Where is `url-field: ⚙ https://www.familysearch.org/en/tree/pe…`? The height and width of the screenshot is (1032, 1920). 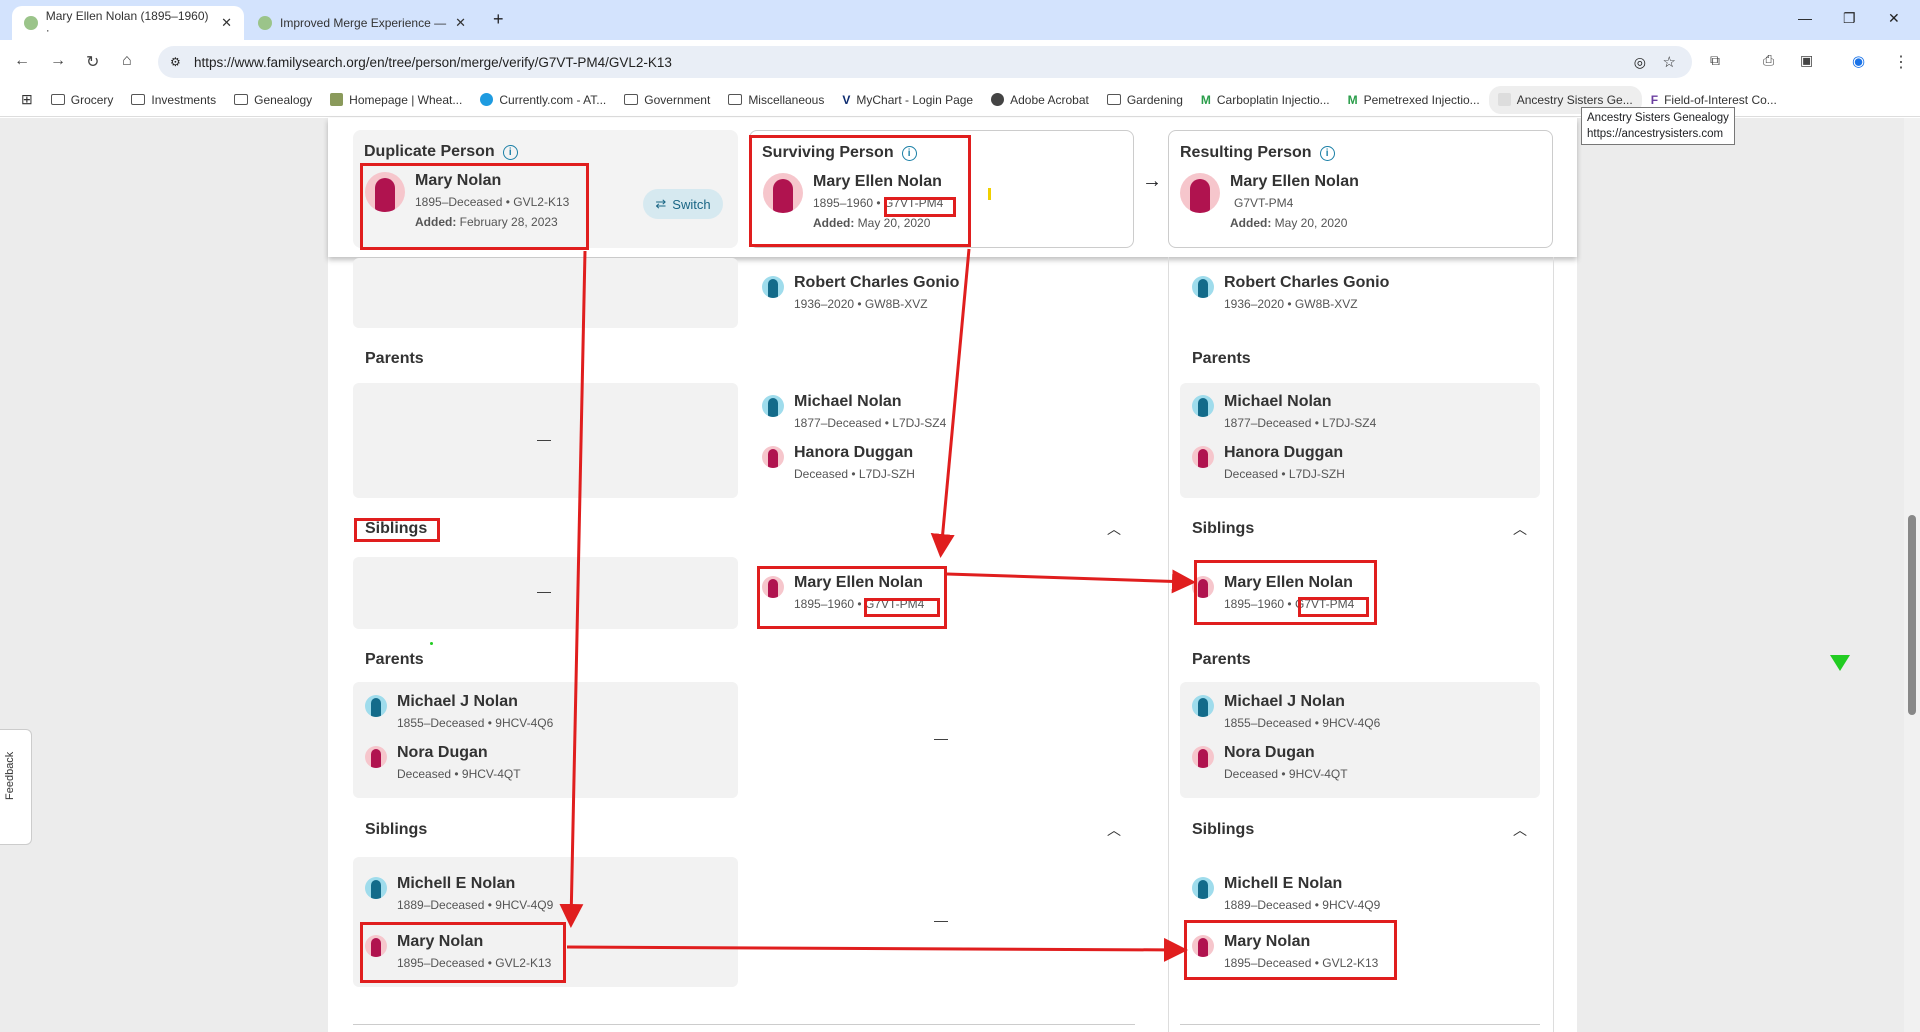 url-field: ⚙ https://www.familysearch.org/en/tree/pe… is located at coordinates (925, 62).